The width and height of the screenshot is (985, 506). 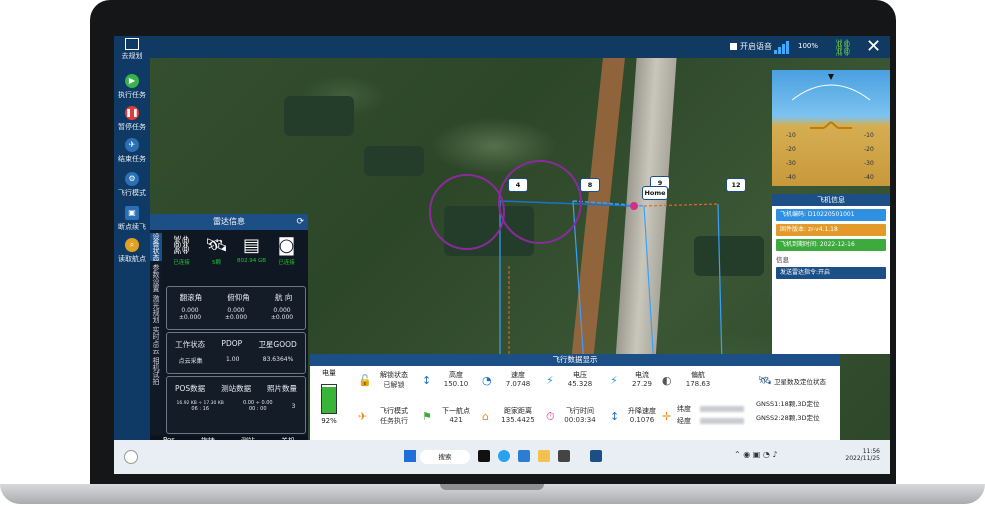 What do you see at coordinates (484, 456) in the screenshot?
I see `task-view-icon` at bounding box center [484, 456].